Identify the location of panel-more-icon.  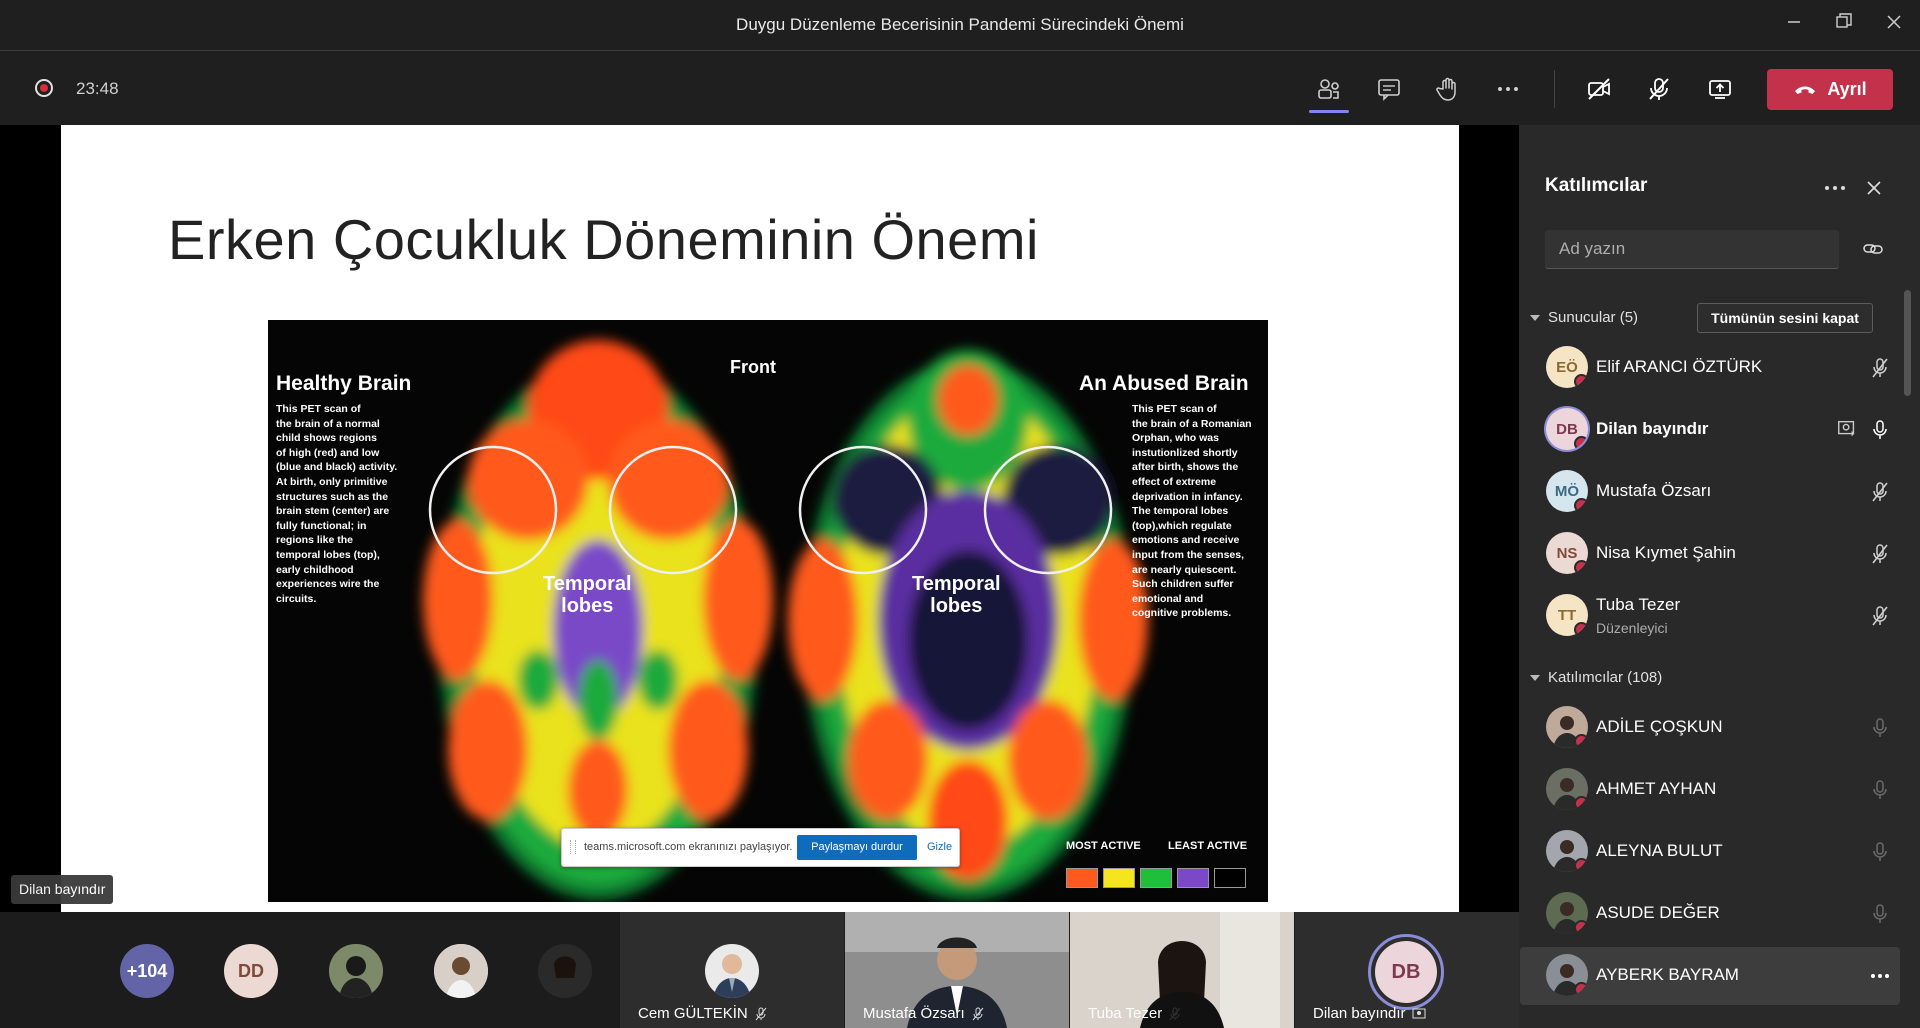
(1835, 188).